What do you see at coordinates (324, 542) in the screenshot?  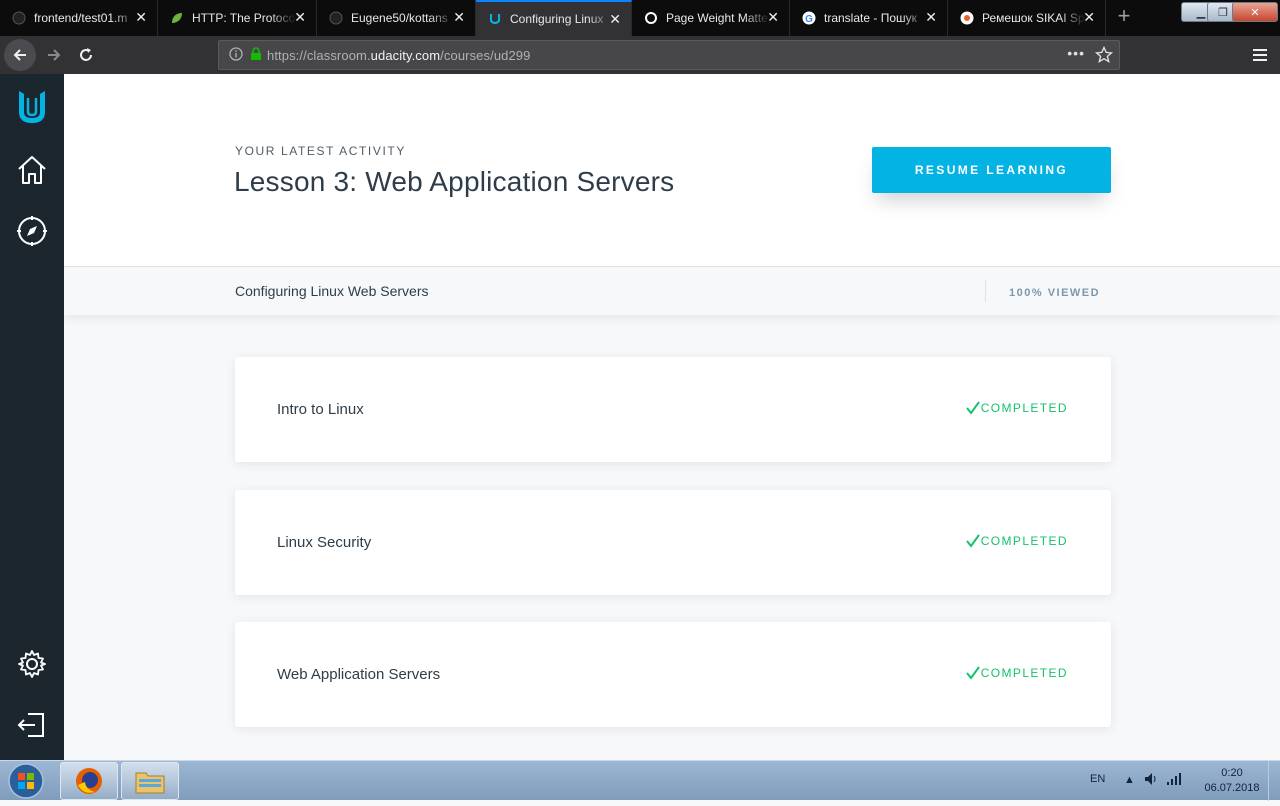 I see `lesson-card-title: Linux Security` at bounding box center [324, 542].